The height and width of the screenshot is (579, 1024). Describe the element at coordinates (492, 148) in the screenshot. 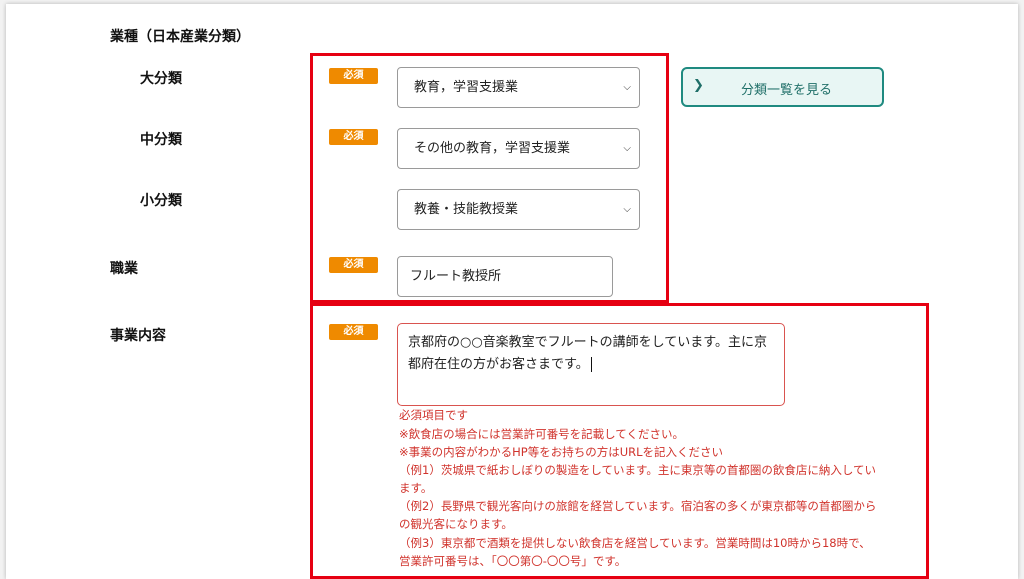

I see `middle-category-value: その他の教育，学習支援業` at that location.